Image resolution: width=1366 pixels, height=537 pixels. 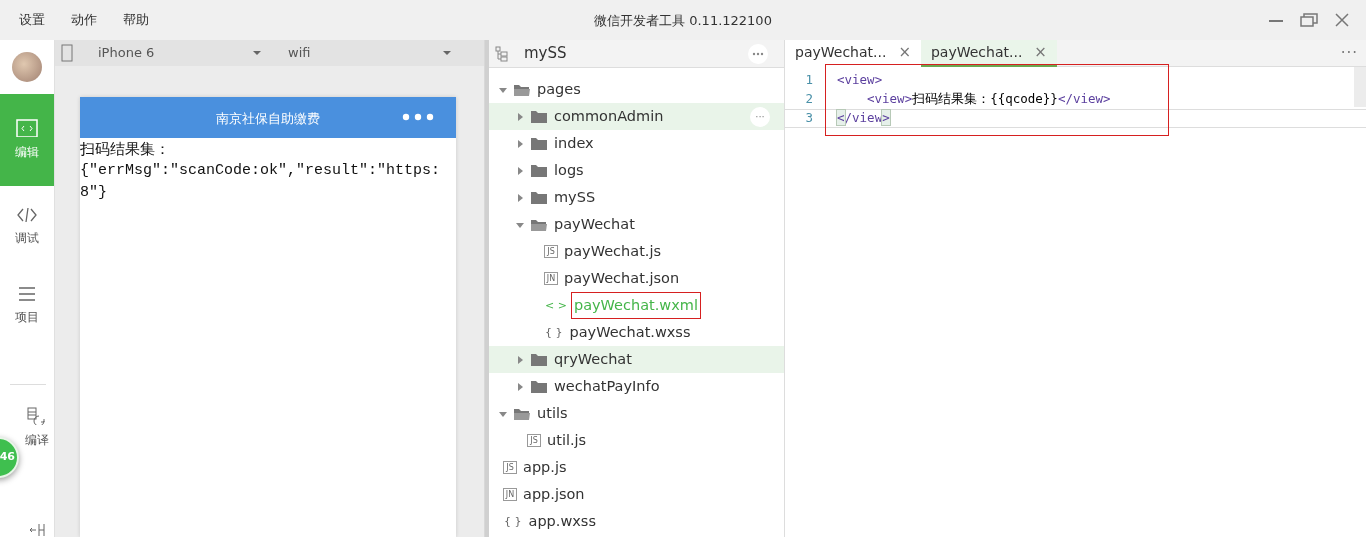 What do you see at coordinates (27, 305) in the screenshot?
I see `sidebar-tab: 项目` at bounding box center [27, 305].